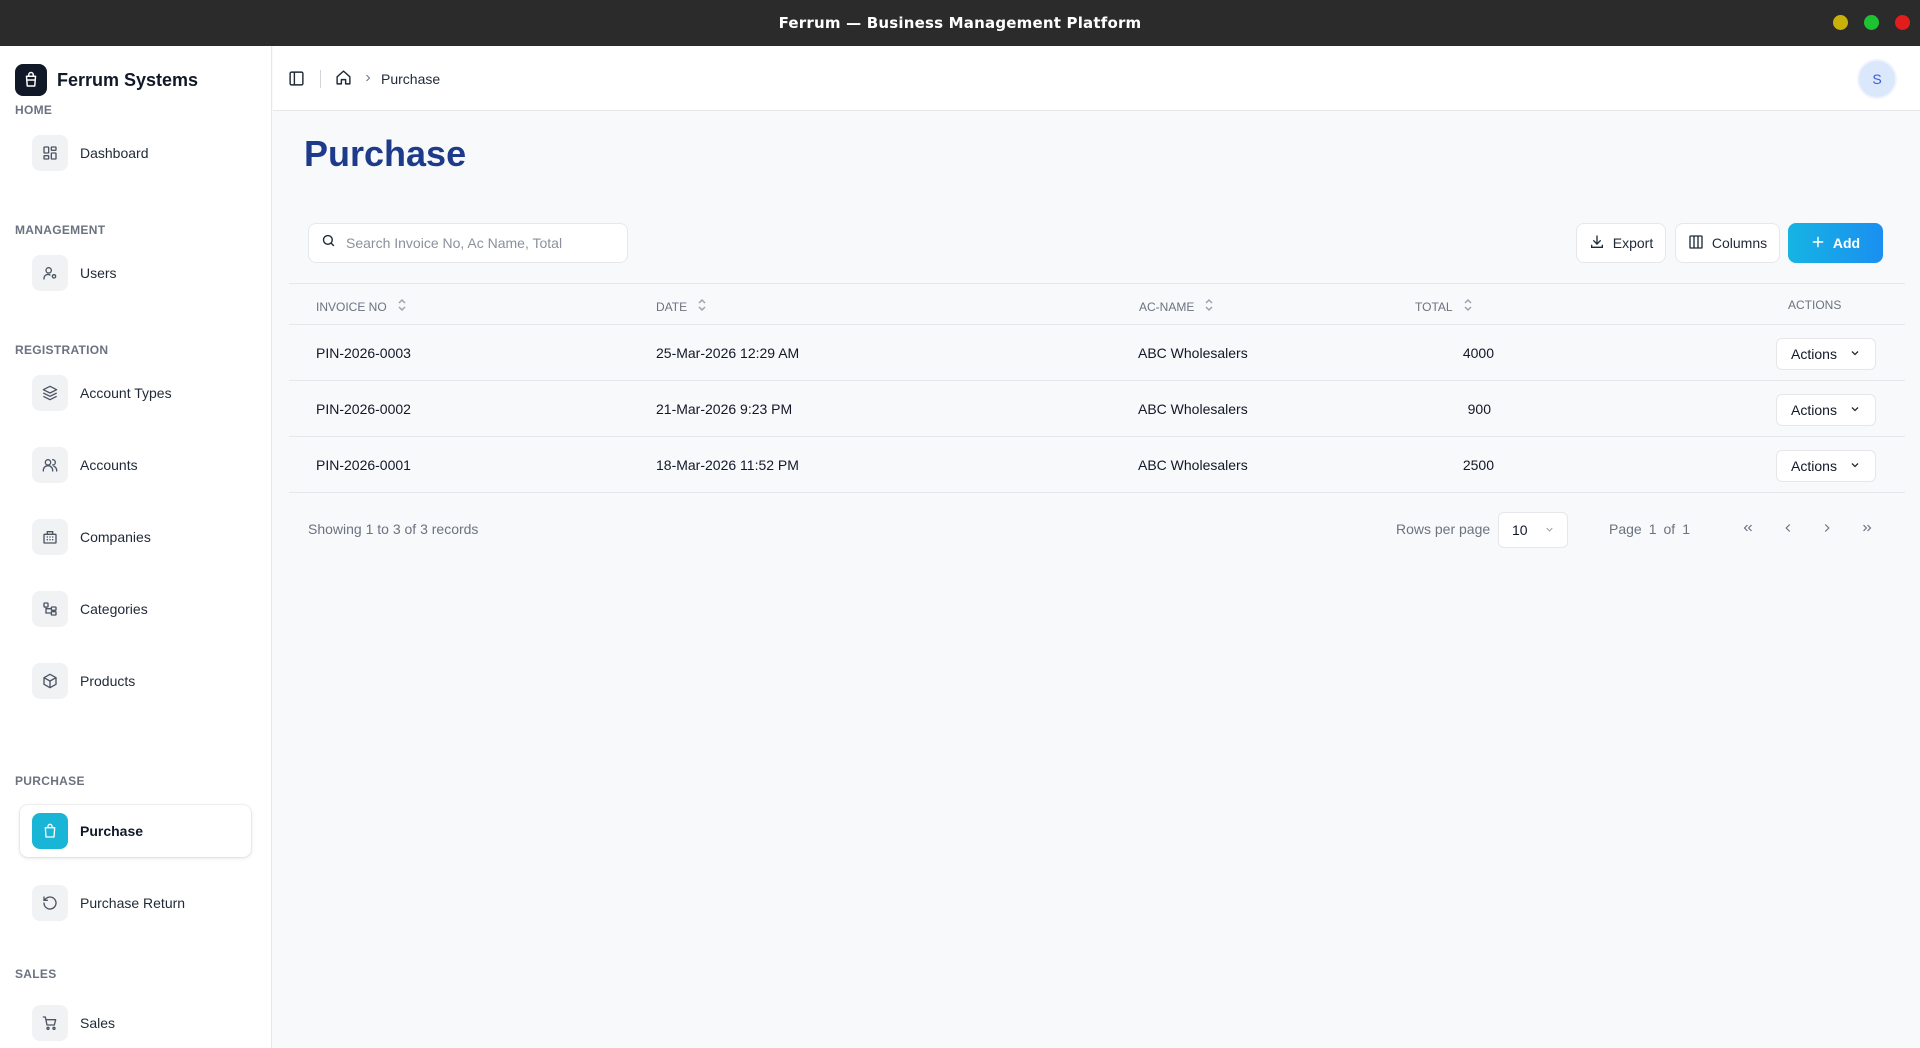  What do you see at coordinates (385, 153) in the screenshot?
I see `page-title: Purchase` at bounding box center [385, 153].